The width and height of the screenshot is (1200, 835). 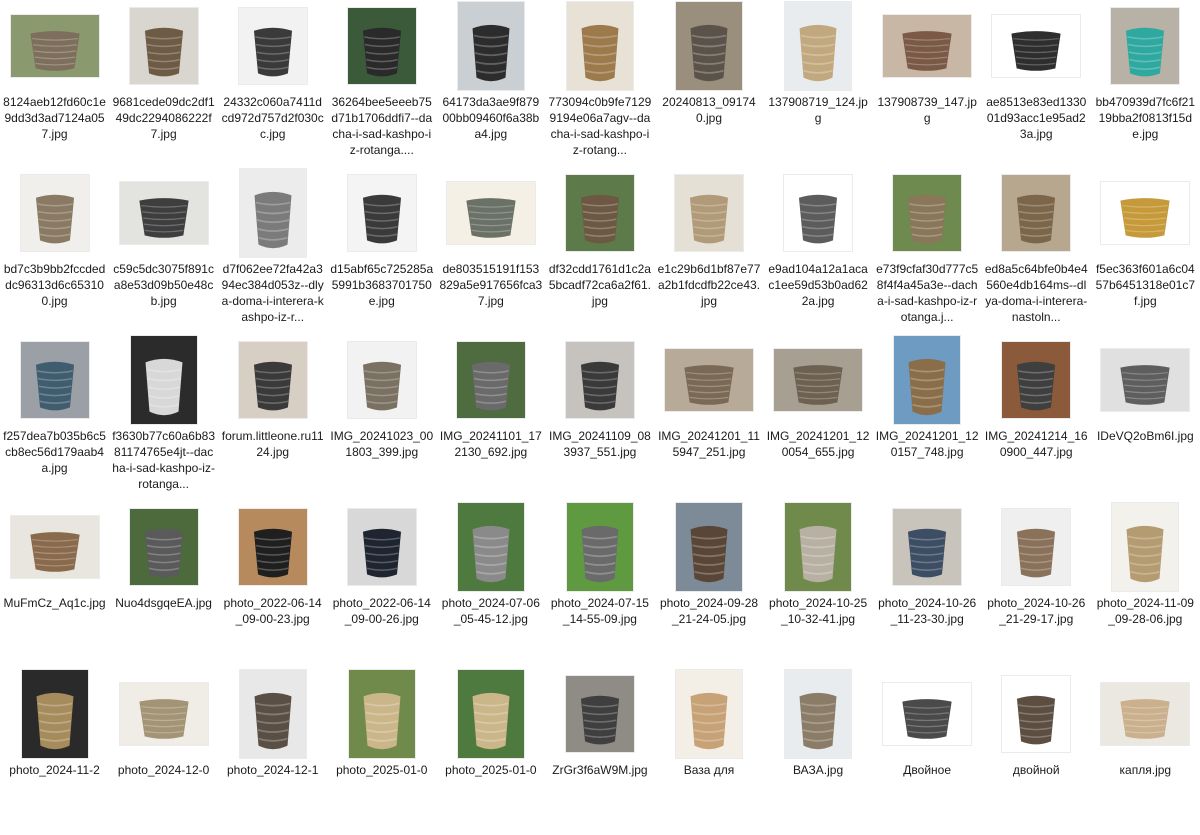 I want to click on file-item: двойной, so click(x=1036, y=751).